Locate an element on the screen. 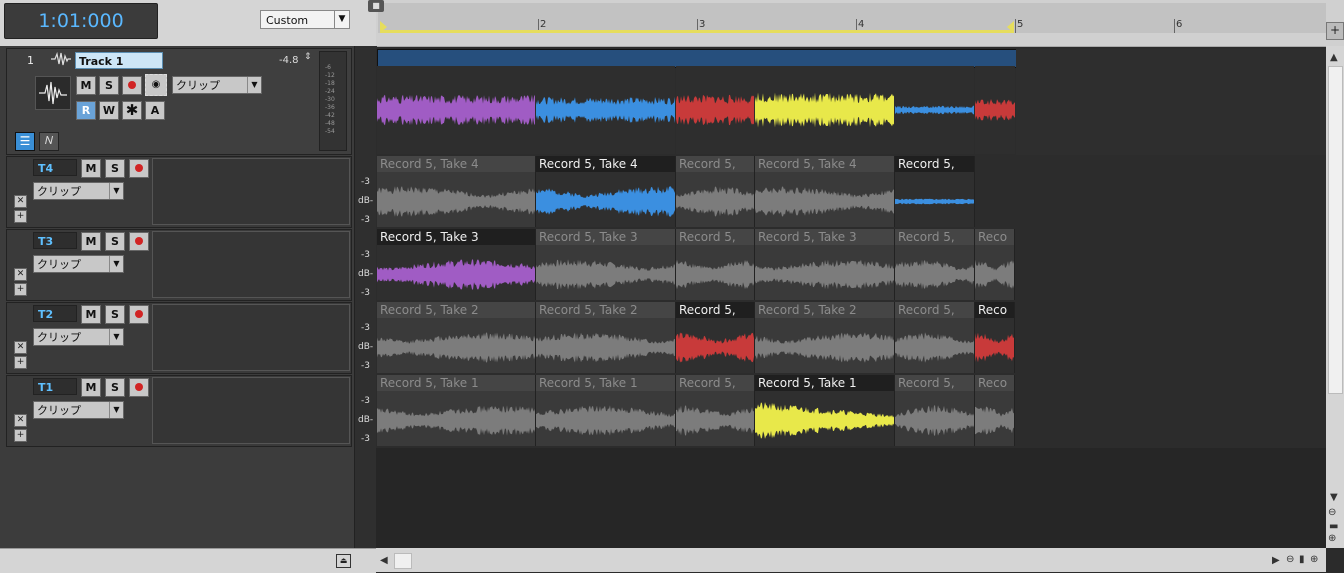  lane-name-field: T2 is located at coordinates (55, 313).